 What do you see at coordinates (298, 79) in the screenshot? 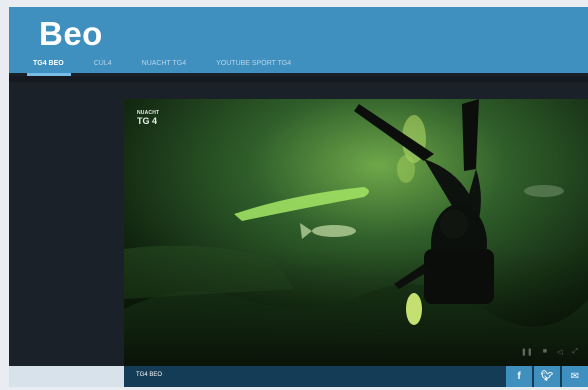
I see `header-sub-bar` at bounding box center [298, 79].